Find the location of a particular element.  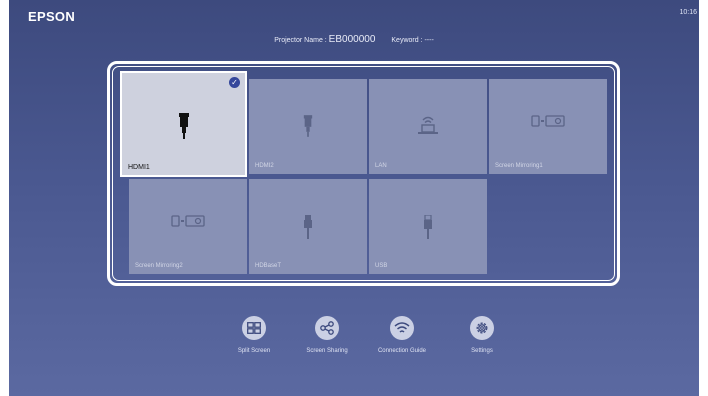

source-tile-lan: LAN is located at coordinates (428, 126).